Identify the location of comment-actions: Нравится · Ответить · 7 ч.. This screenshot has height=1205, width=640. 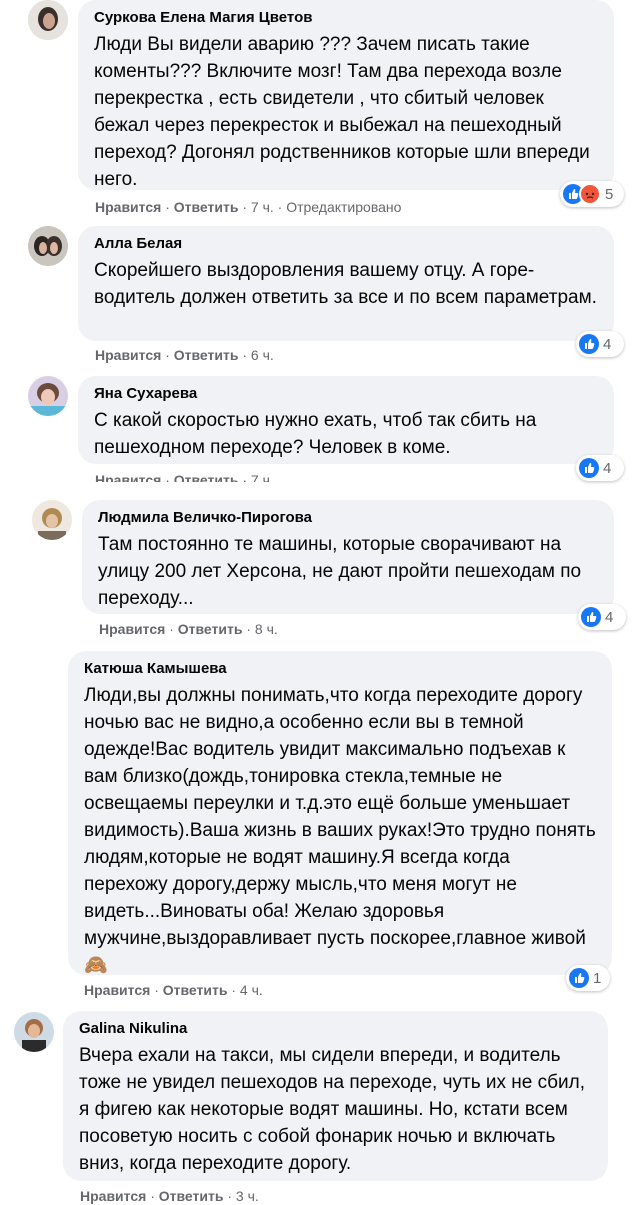
(184, 476).